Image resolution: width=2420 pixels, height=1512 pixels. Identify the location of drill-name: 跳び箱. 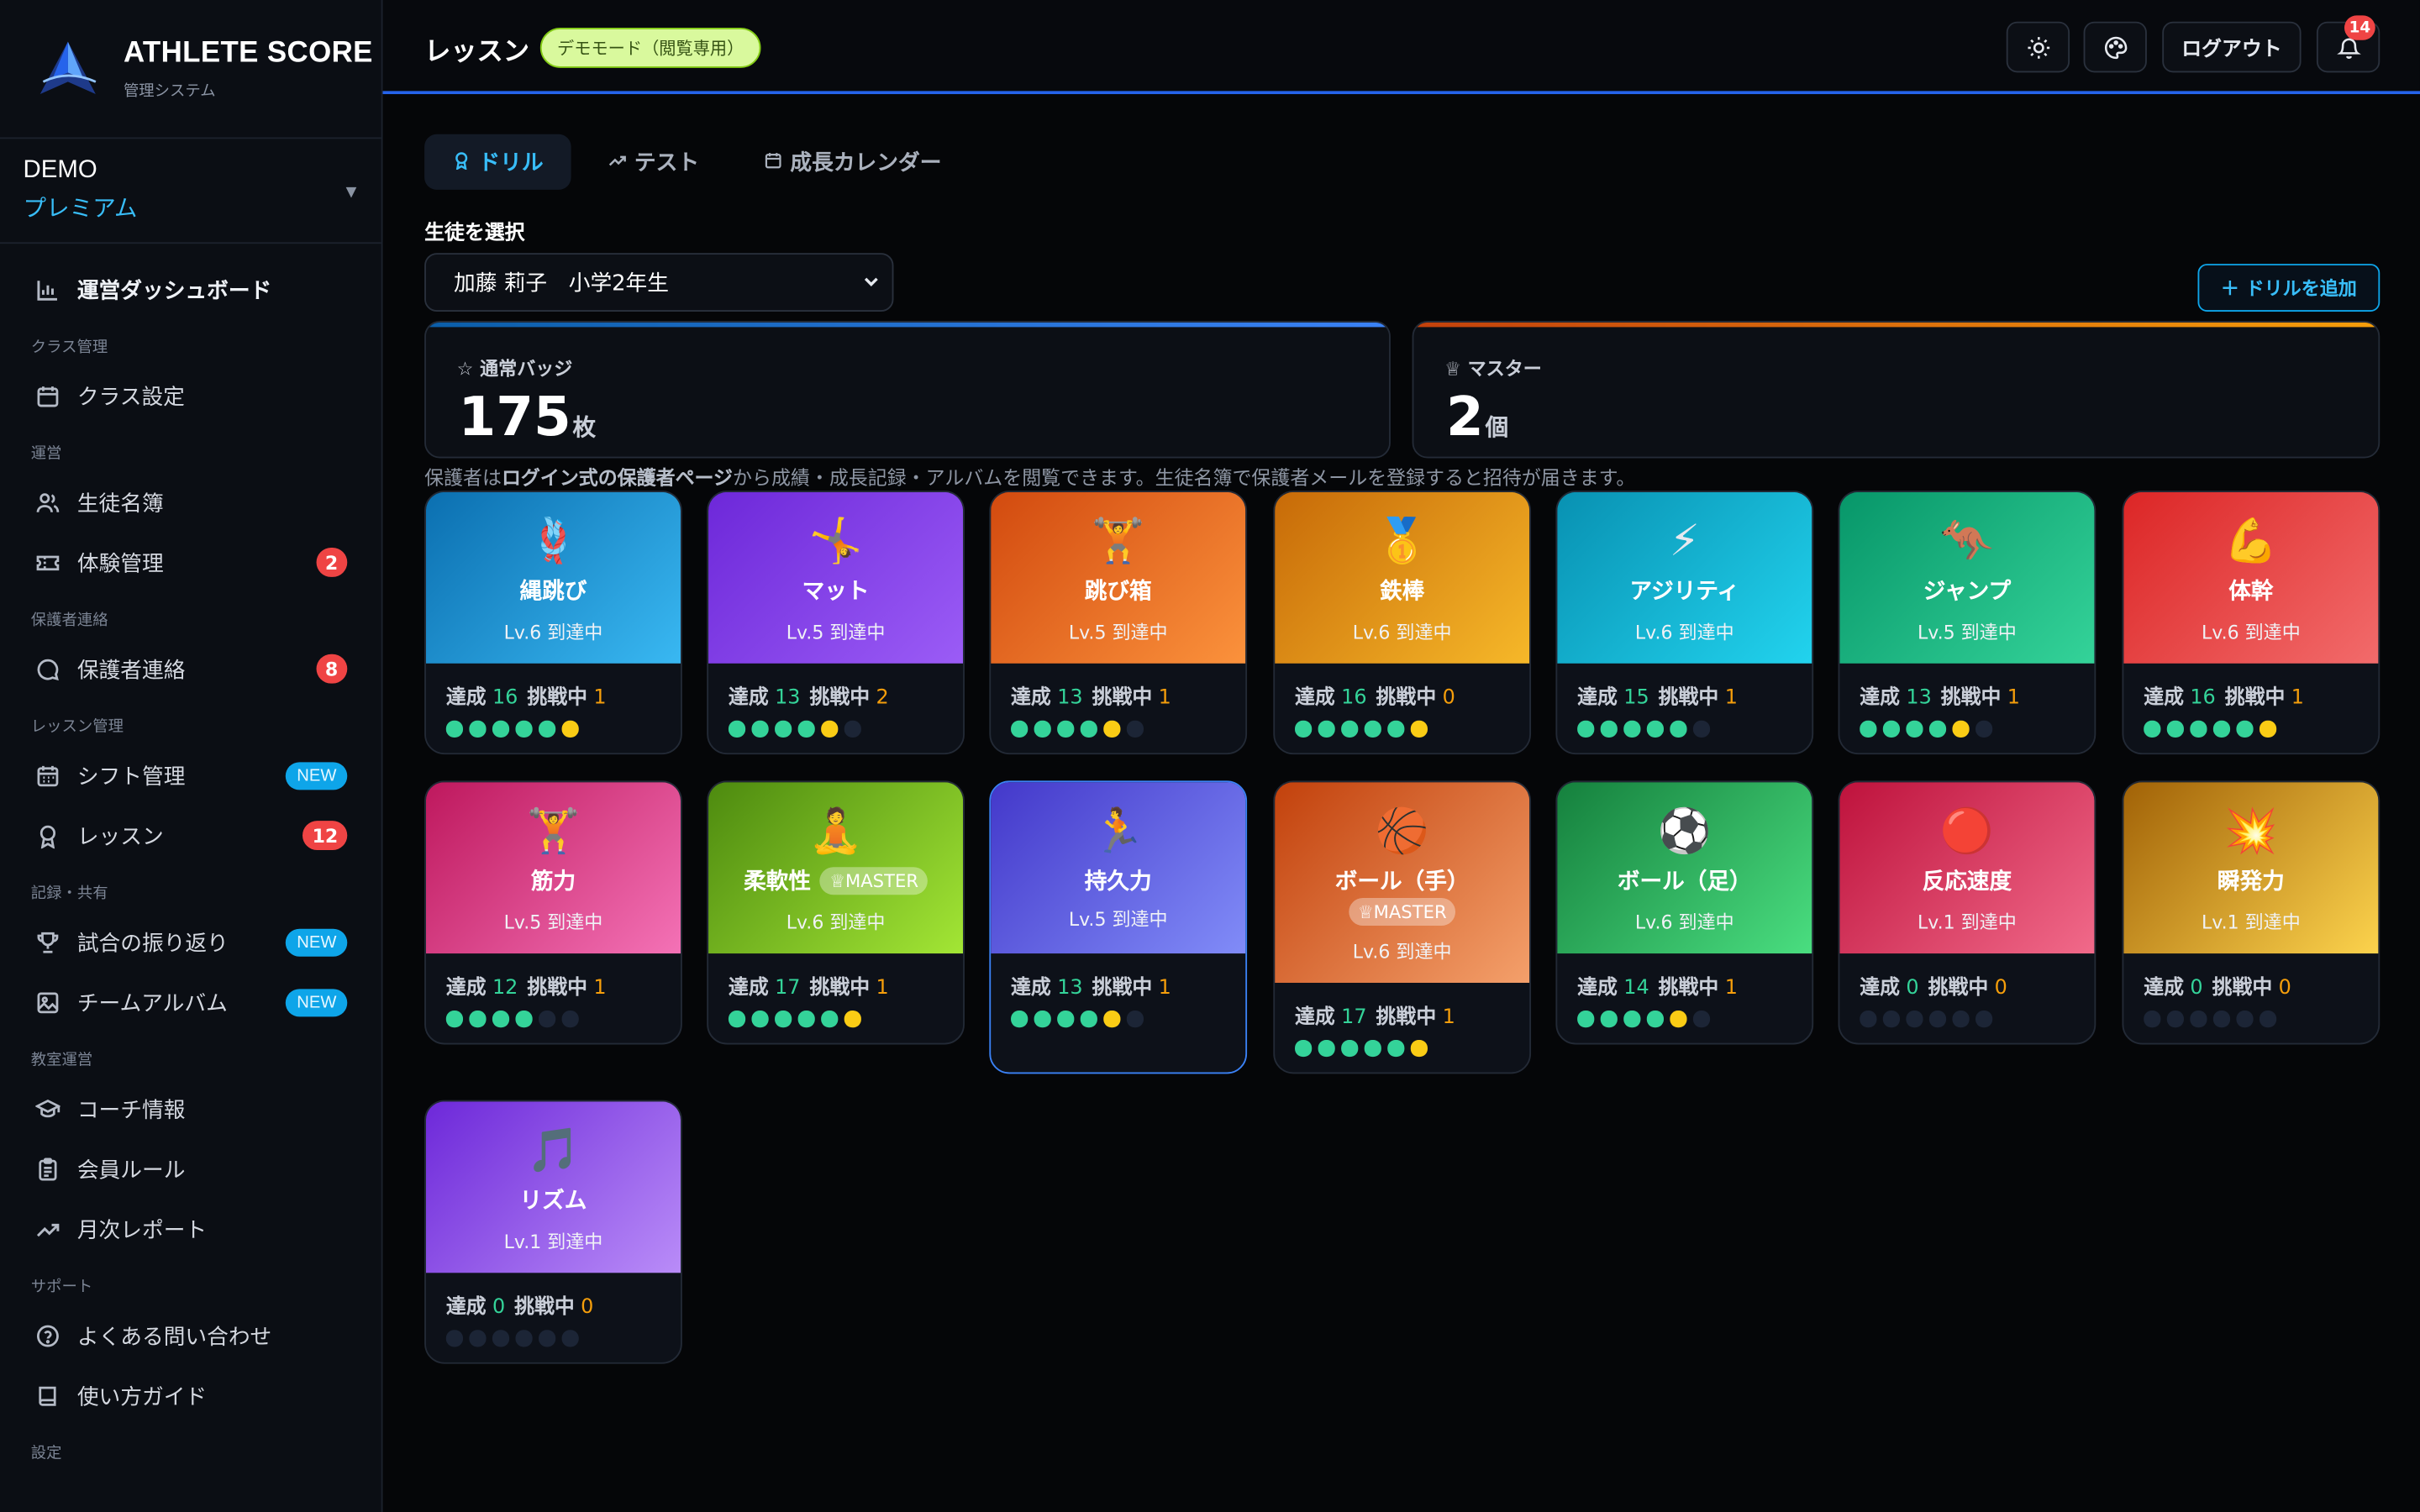
(1118, 590).